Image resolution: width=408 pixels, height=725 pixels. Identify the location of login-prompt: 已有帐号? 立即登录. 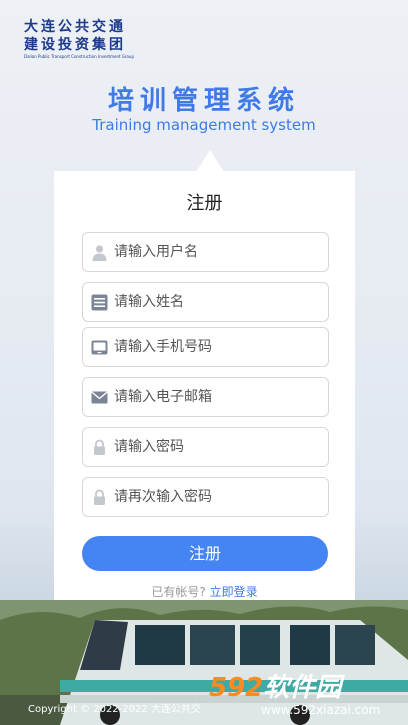
(204, 591).